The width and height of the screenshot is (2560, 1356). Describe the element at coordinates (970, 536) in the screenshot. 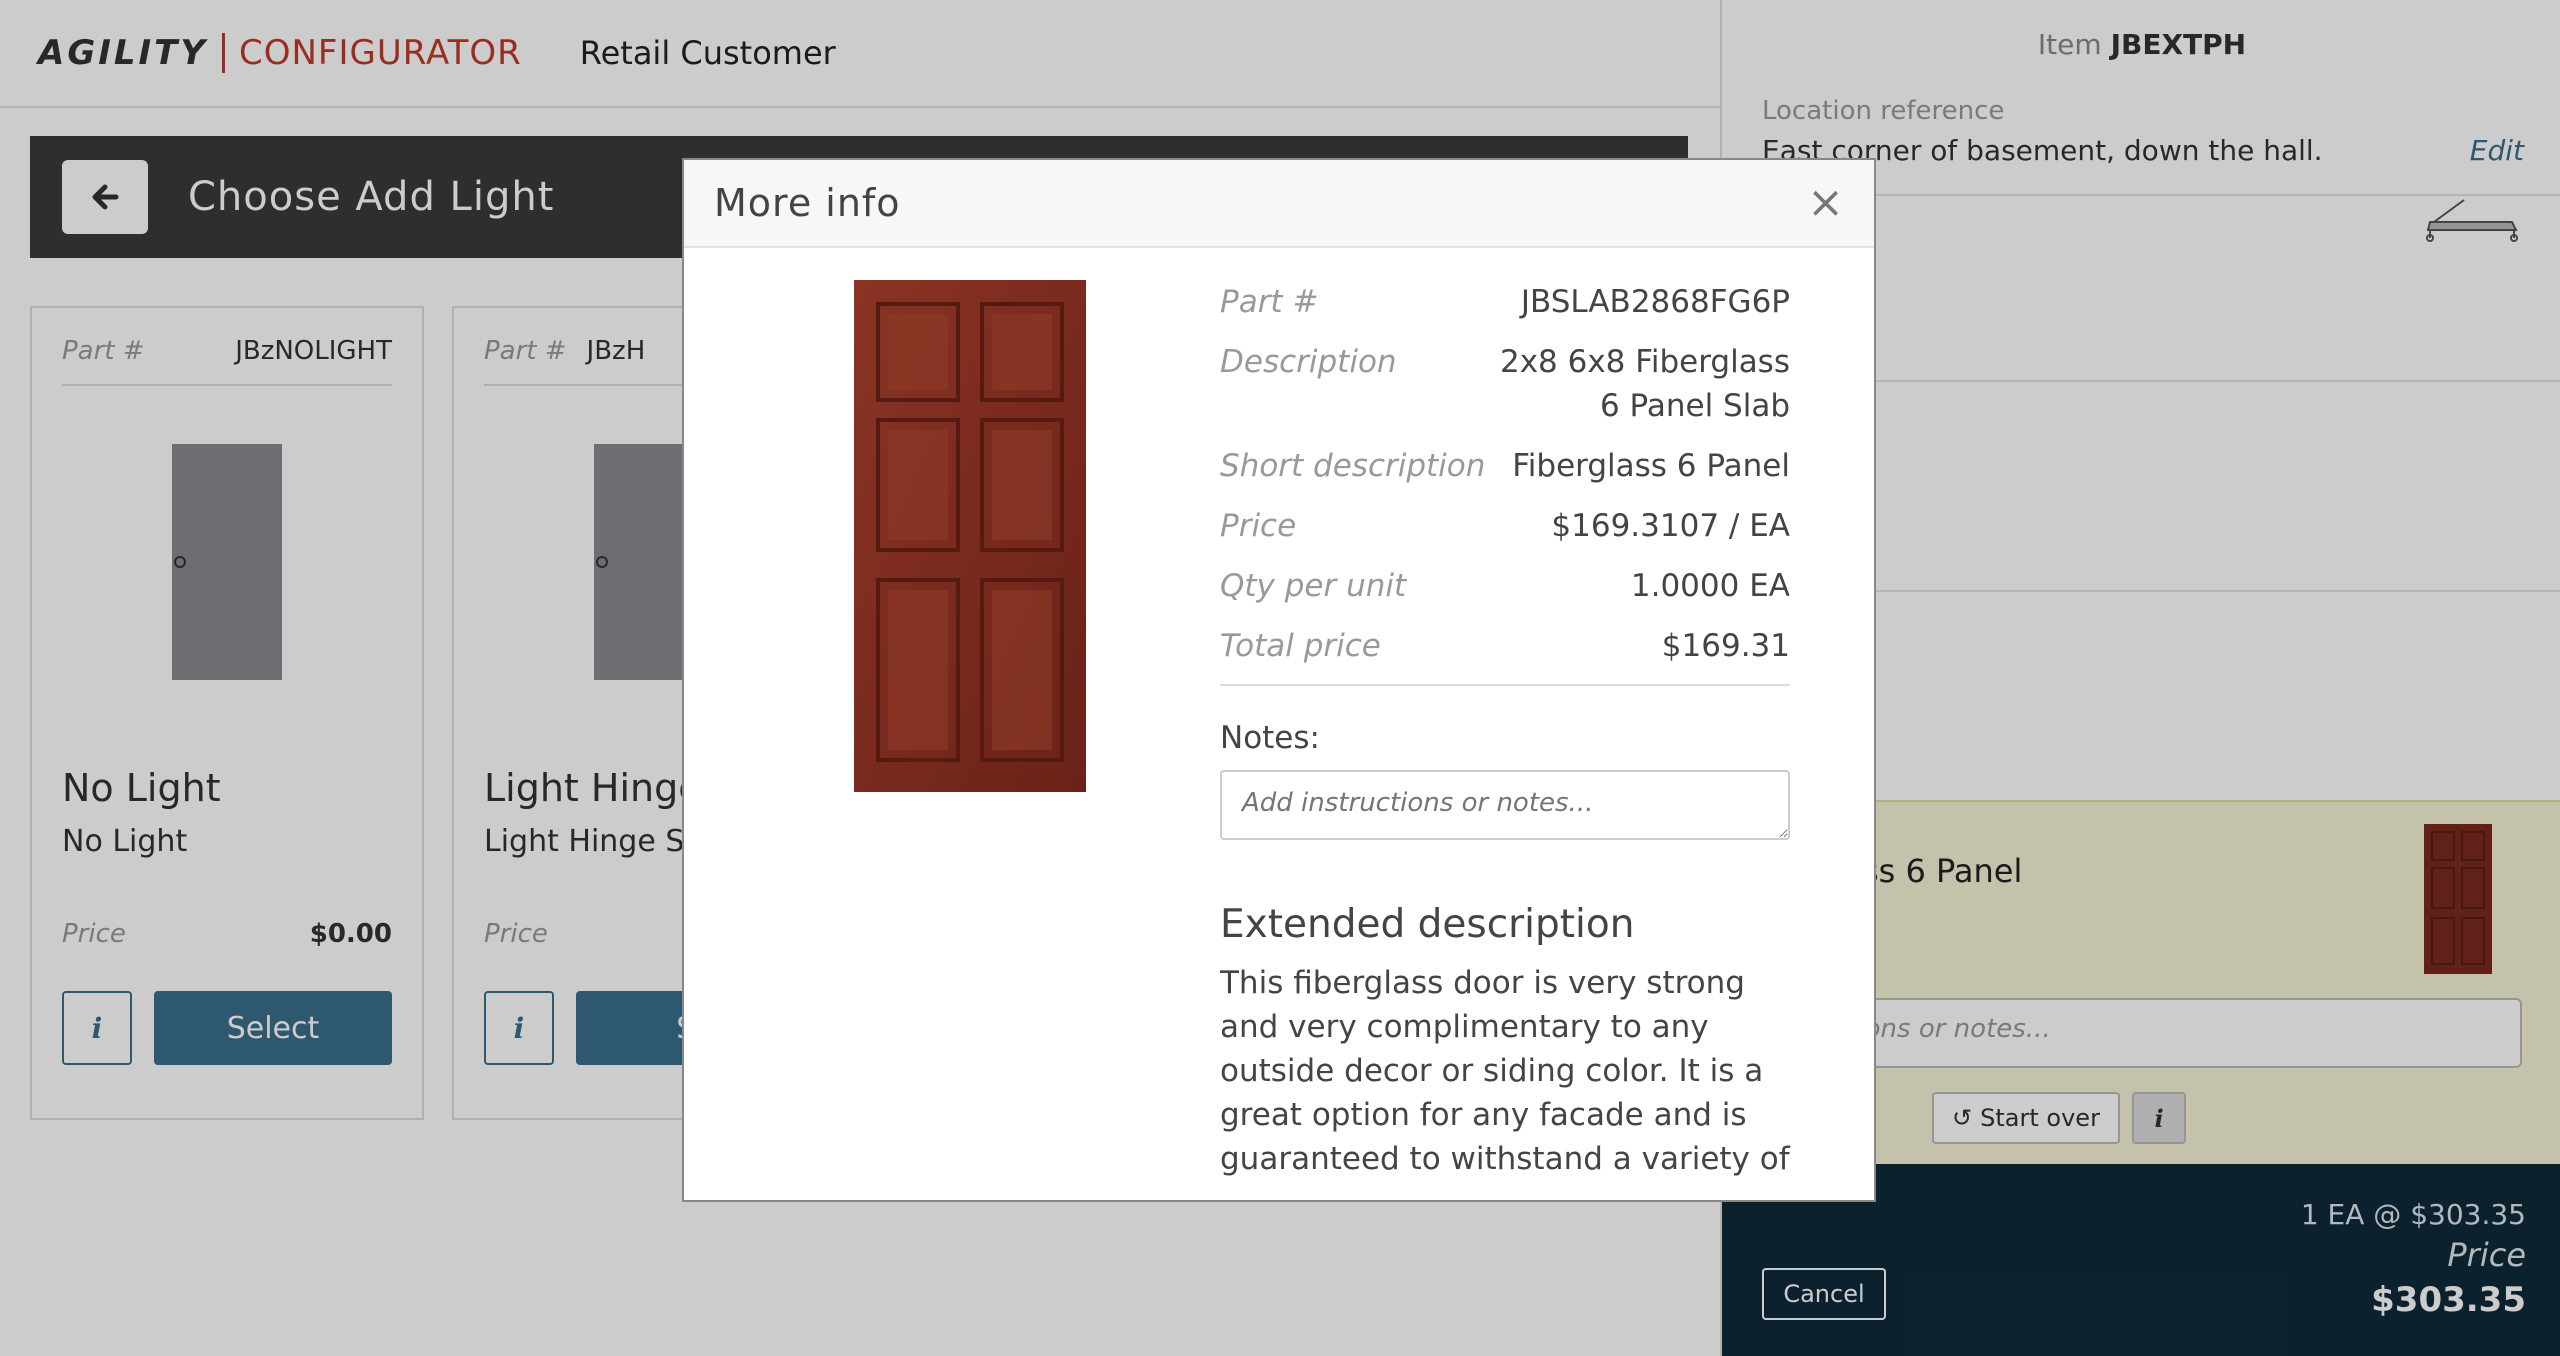

I see `door-image` at that location.